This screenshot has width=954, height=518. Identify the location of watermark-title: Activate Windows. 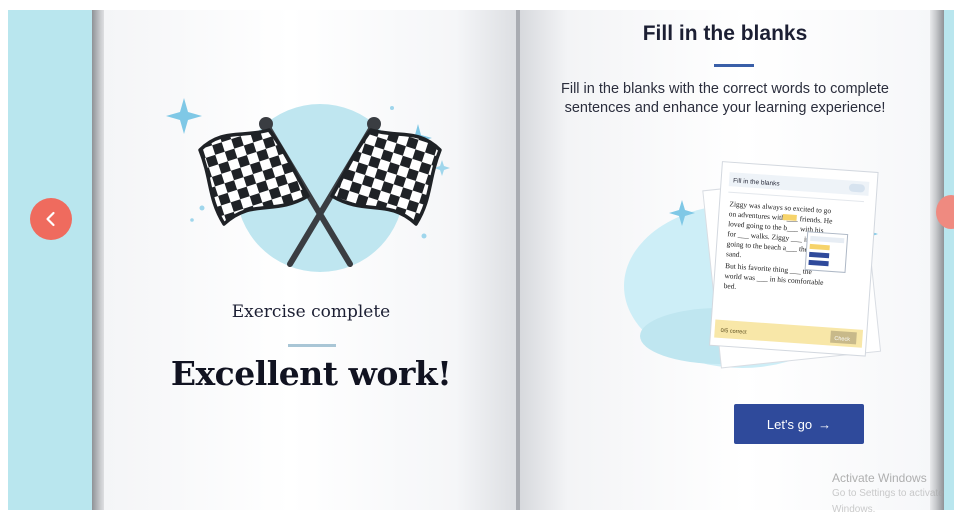
(879, 478).